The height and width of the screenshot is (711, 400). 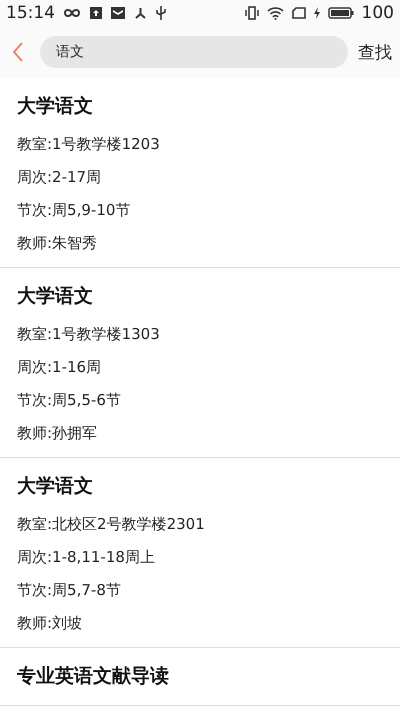 What do you see at coordinates (86, 557) in the screenshot?
I see `course-detail: 周次:1-8,11-18周上` at bounding box center [86, 557].